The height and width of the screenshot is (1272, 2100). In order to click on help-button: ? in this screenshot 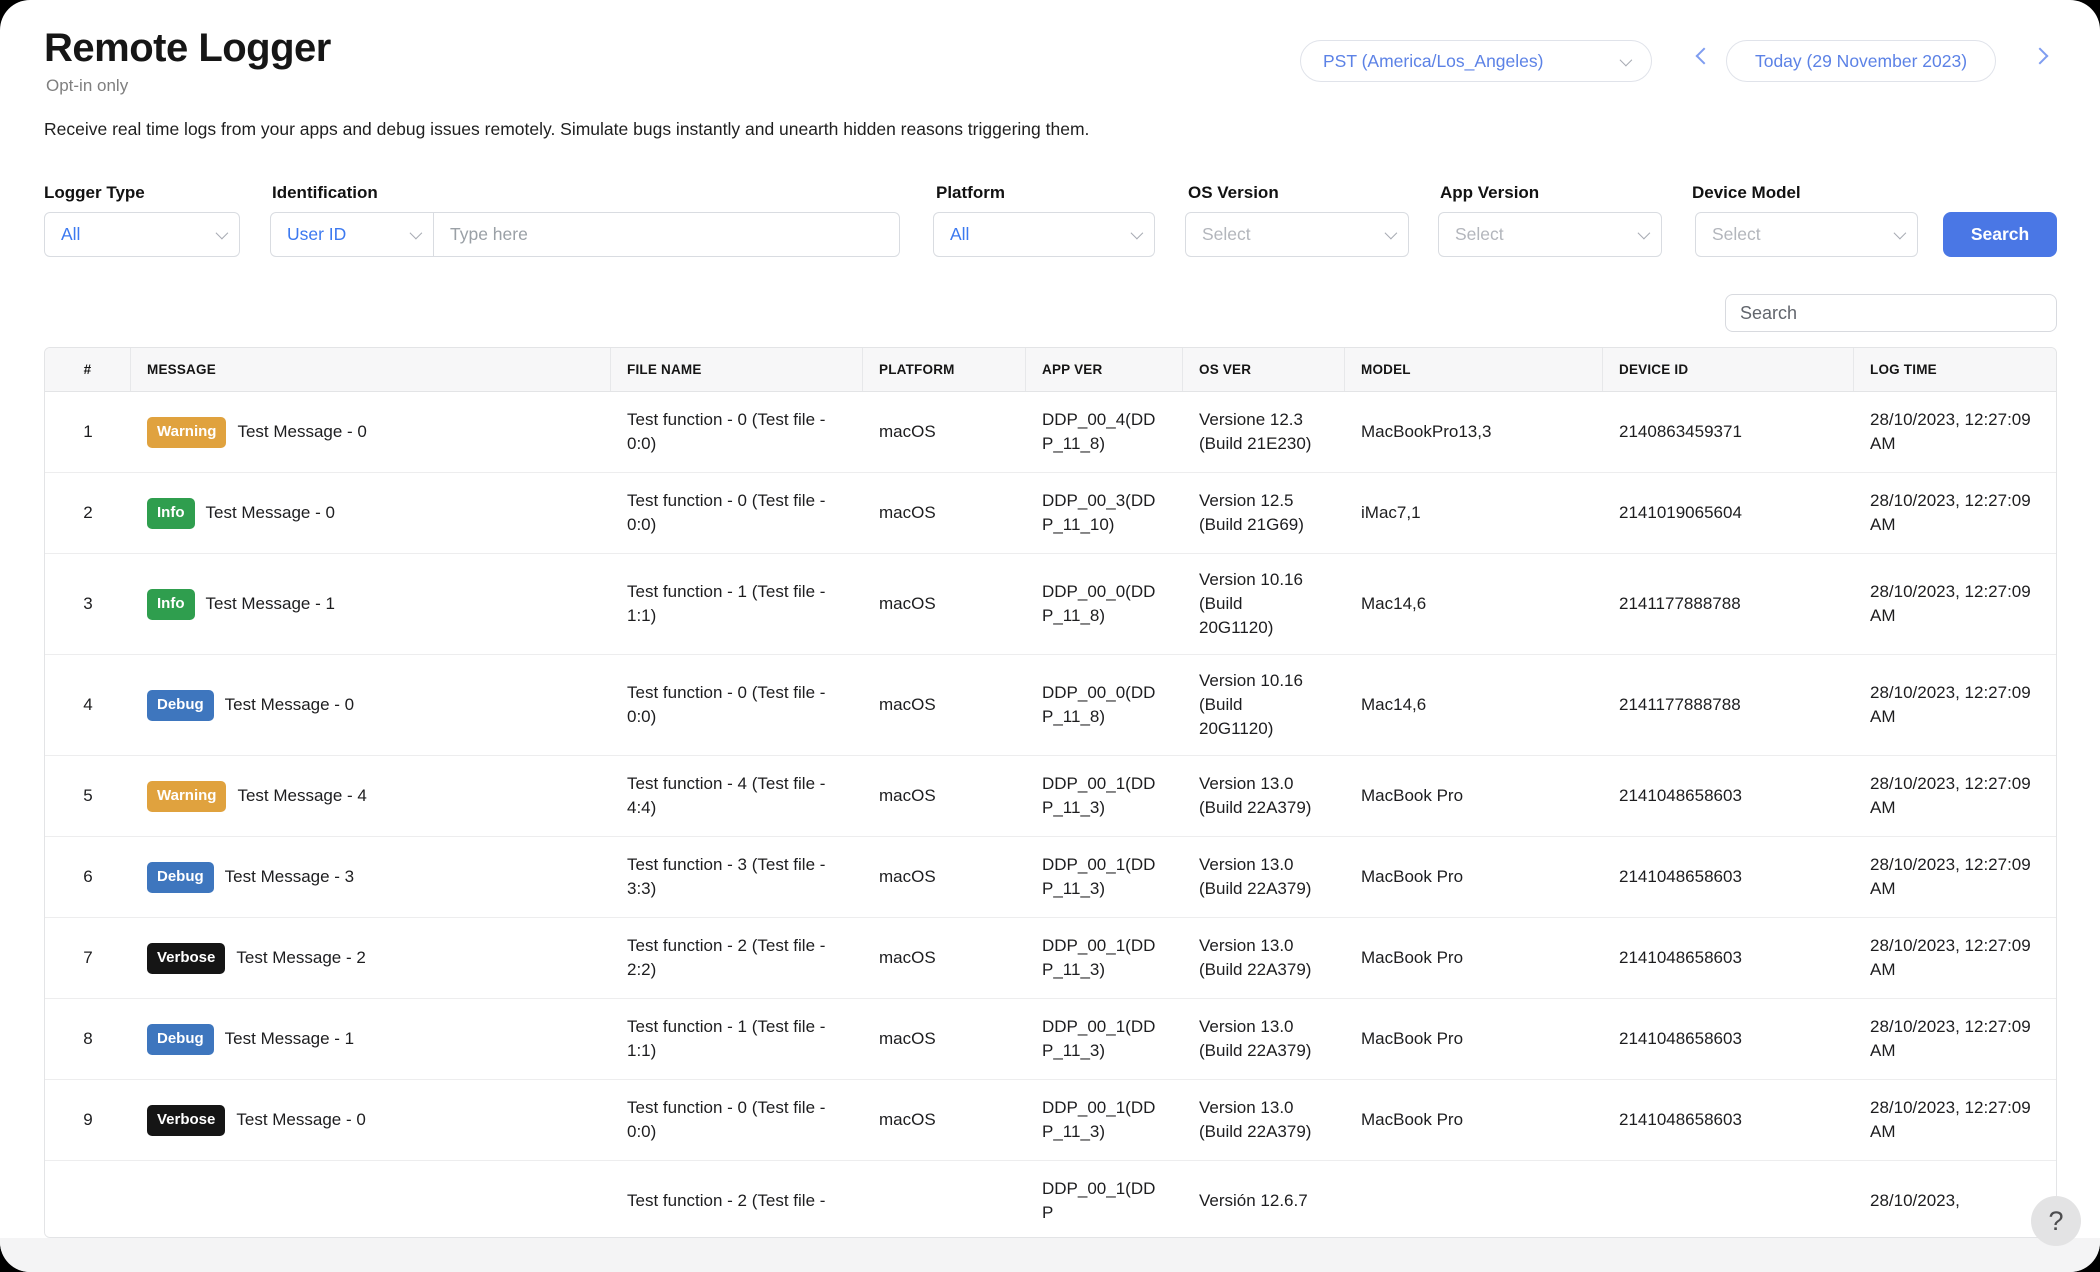, I will do `click(2056, 1221)`.